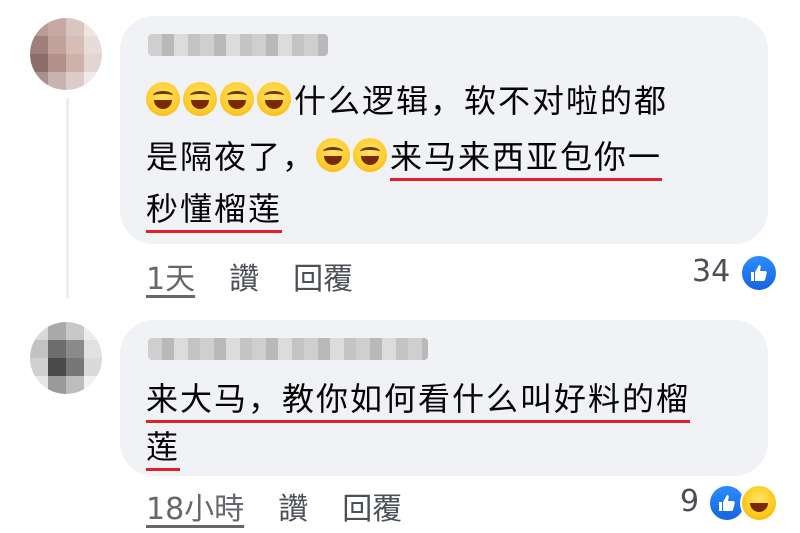  What do you see at coordinates (274, 506) in the screenshot?
I see `comment-meta: 18小時讚回覆` at bounding box center [274, 506].